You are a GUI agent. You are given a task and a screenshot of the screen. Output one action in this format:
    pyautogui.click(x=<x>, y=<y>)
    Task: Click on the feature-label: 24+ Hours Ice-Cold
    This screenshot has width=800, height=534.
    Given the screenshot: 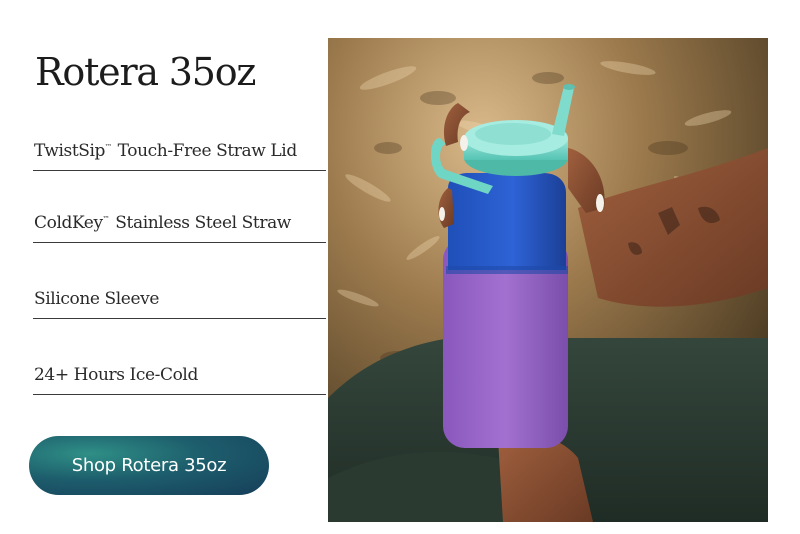 What is the action you would take?
    pyautogui.click(x=116, y=375)
    